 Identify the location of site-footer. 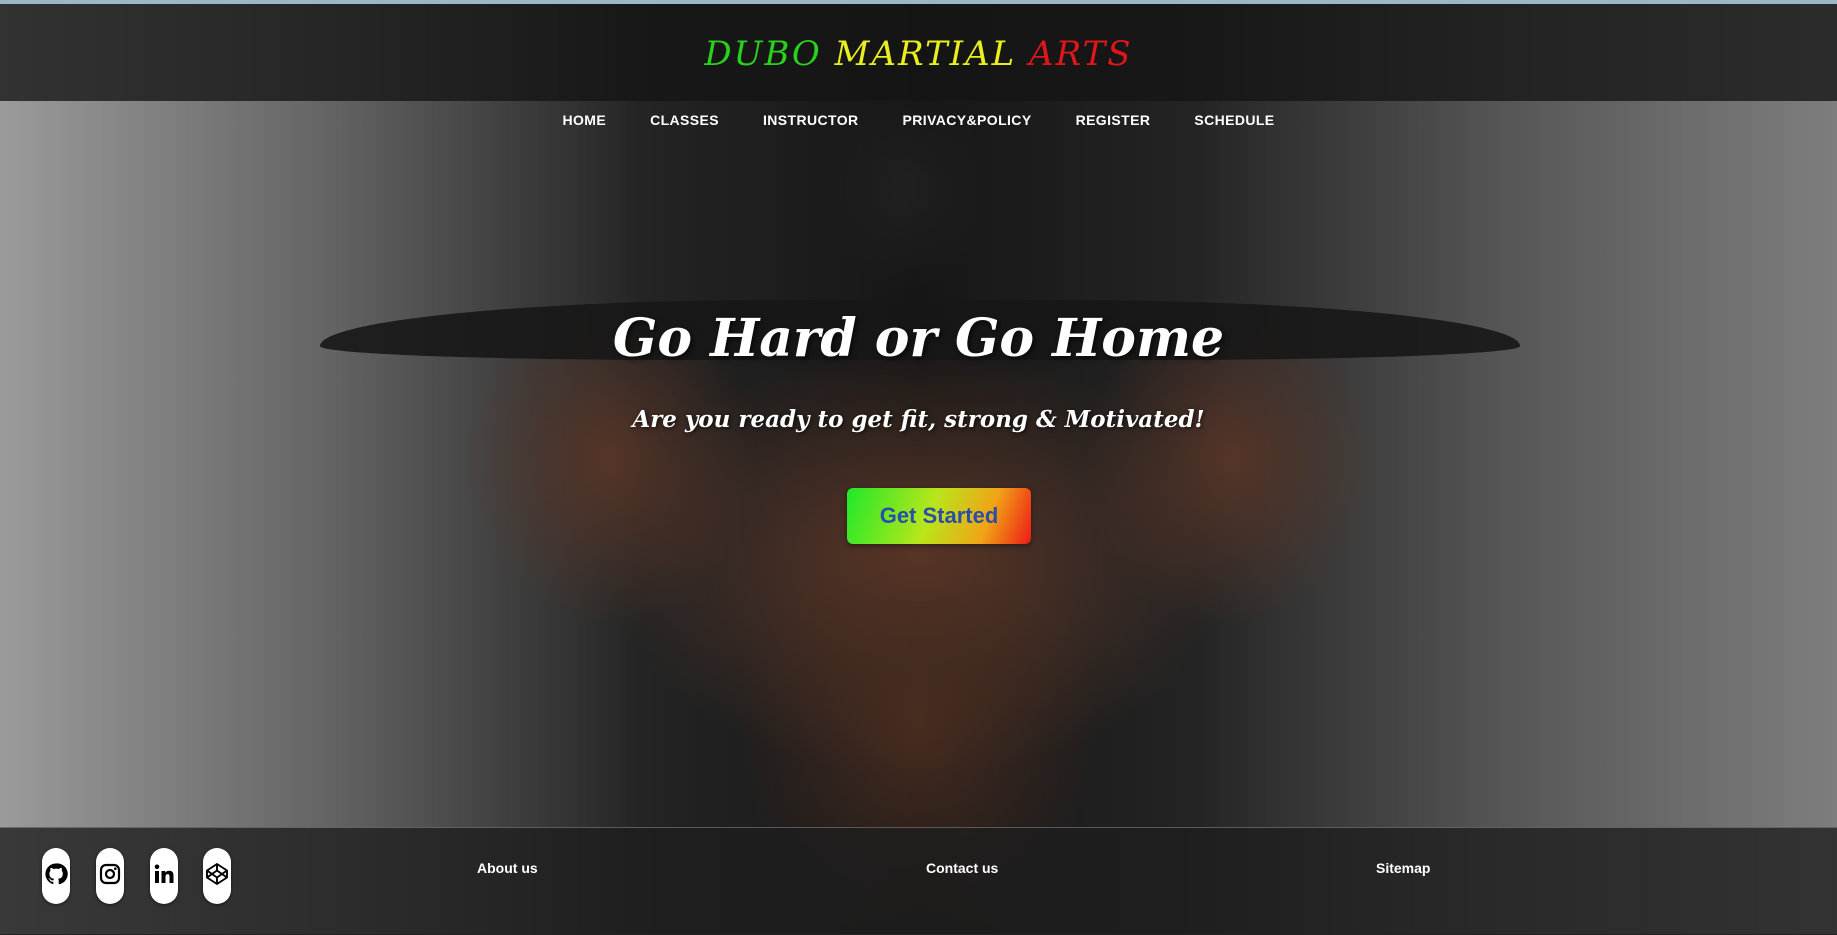
(918, 881).